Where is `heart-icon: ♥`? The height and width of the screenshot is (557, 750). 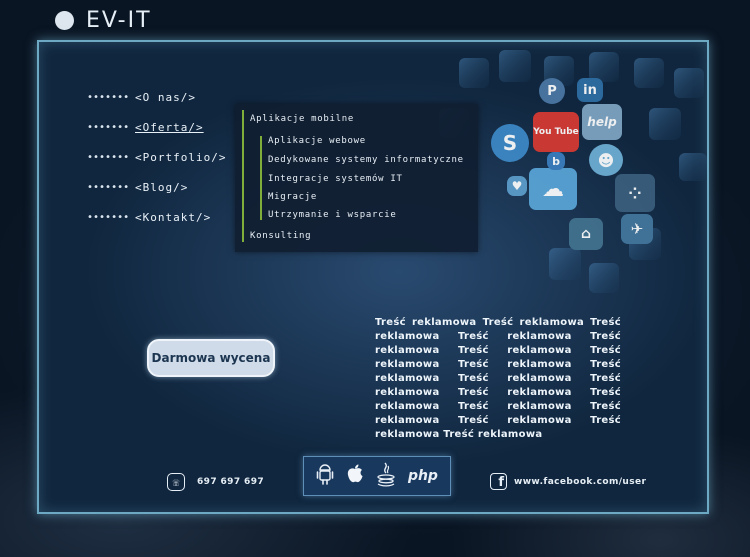 heart-icon: ♥ is located at coordinates (517, 186).